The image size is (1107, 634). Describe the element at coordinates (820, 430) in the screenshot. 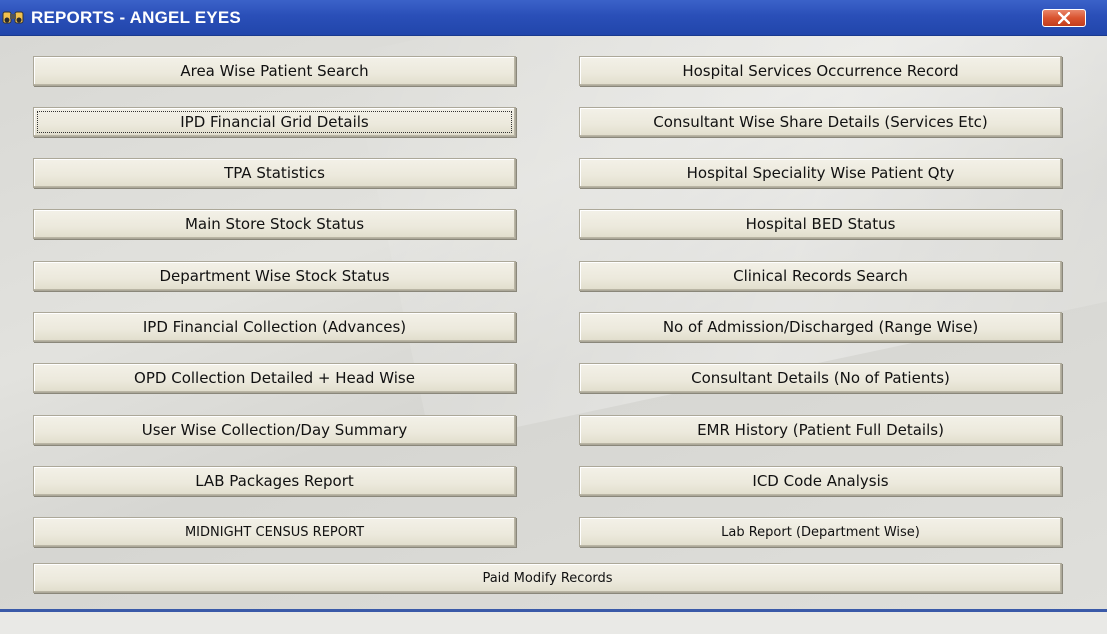

I see `emr-history-button: EMR History (Patient Full Details)` at that location.